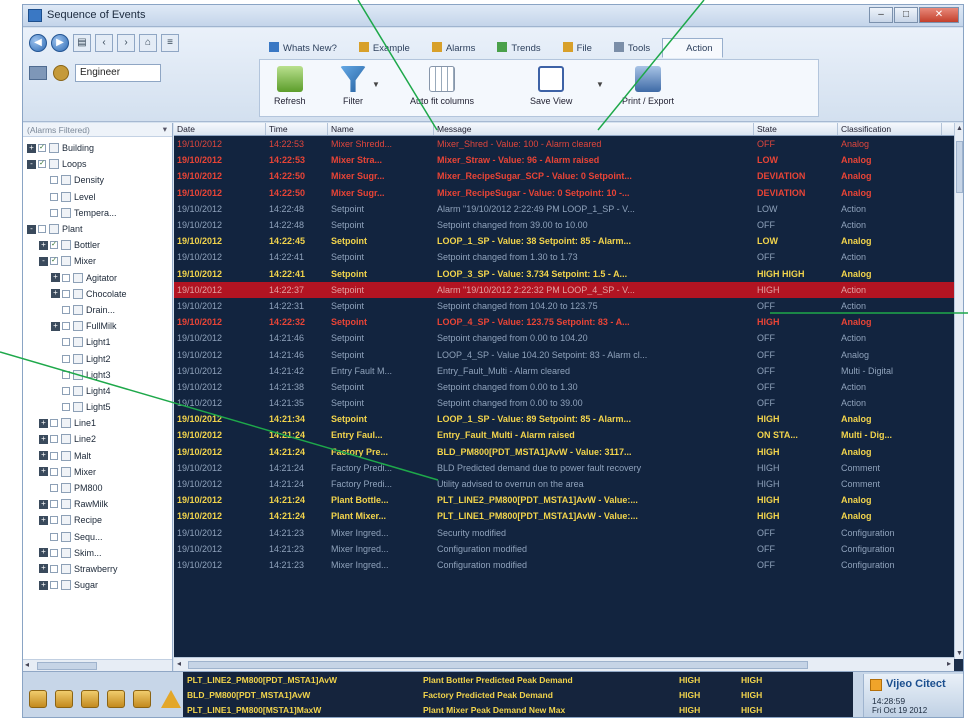 Image resolution: width=979 pixels, height=720 pixels. Describe the element at coordinates (60, 43) in the screenshot. I see `forward-icon: ▶` at that location.